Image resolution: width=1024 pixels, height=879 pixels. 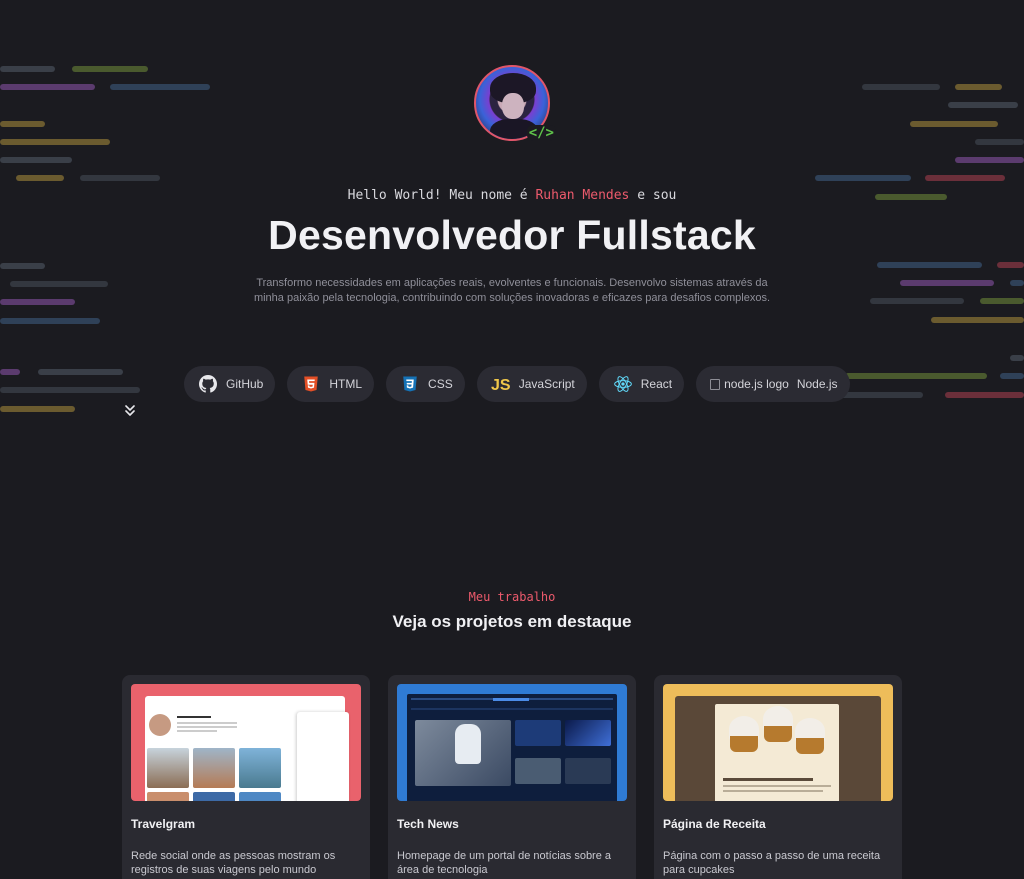 I want to click on developer-name: Ruhan Mendes, so click(x=582, y=195).